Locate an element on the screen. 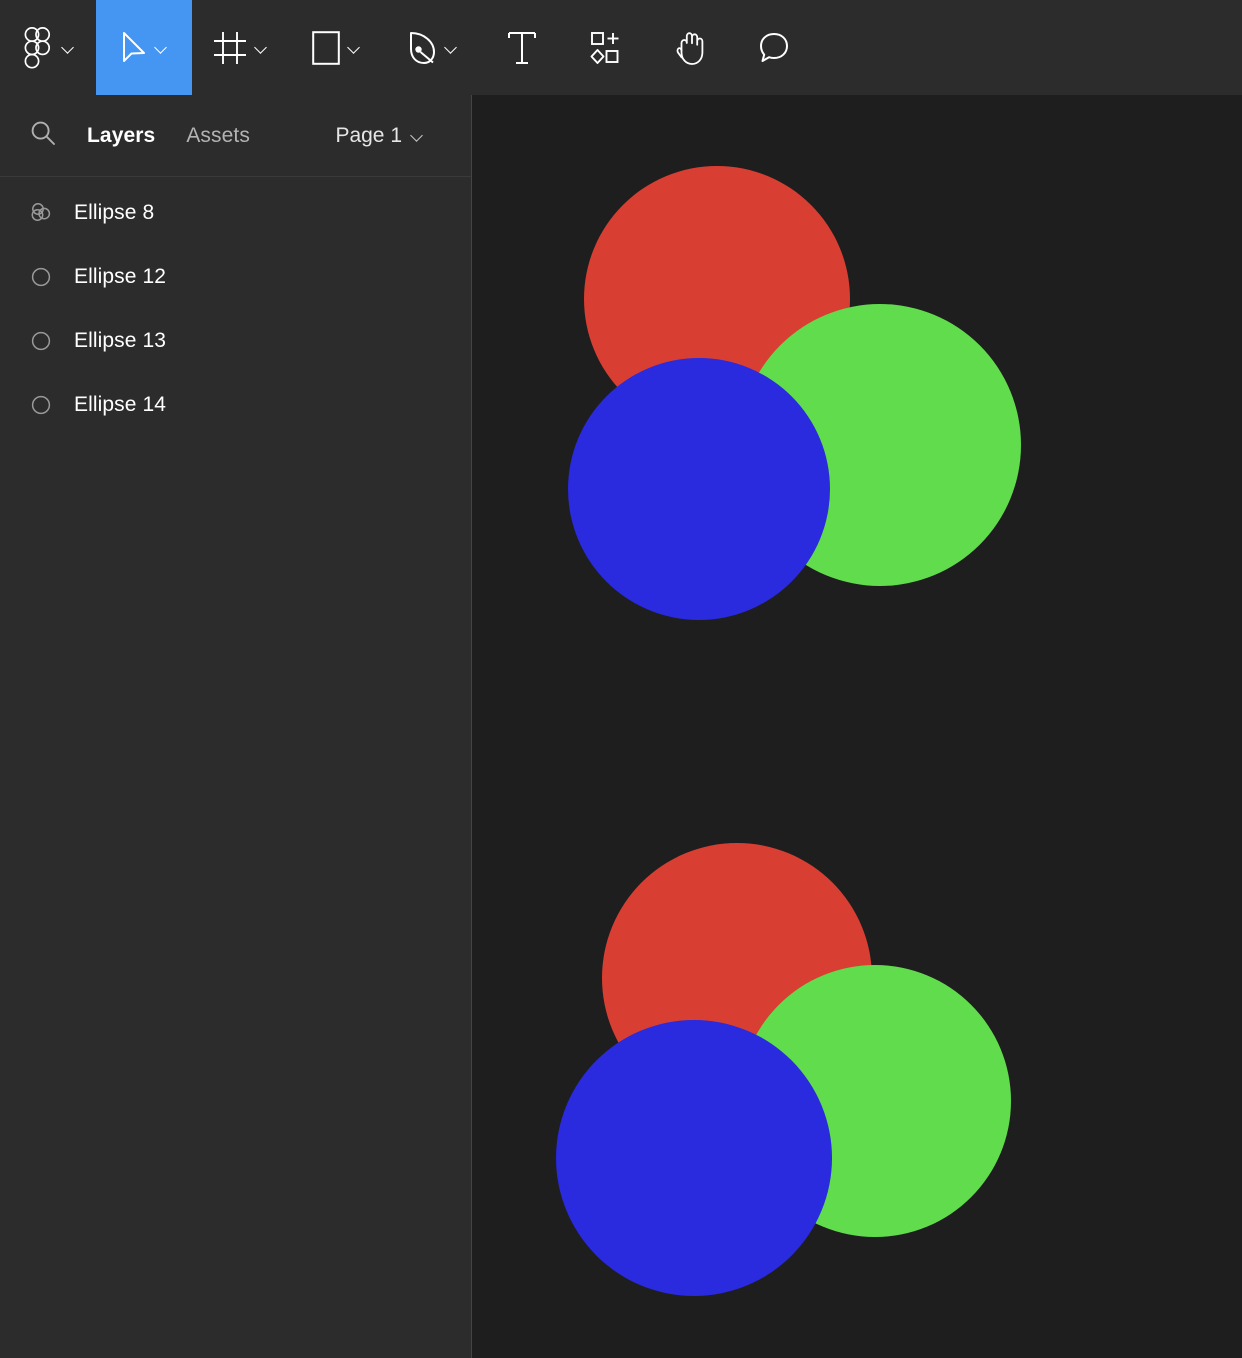 This screenshot has height=1358, width=1242. toolbar-text-tool-button is located at coordinates (522, 47).